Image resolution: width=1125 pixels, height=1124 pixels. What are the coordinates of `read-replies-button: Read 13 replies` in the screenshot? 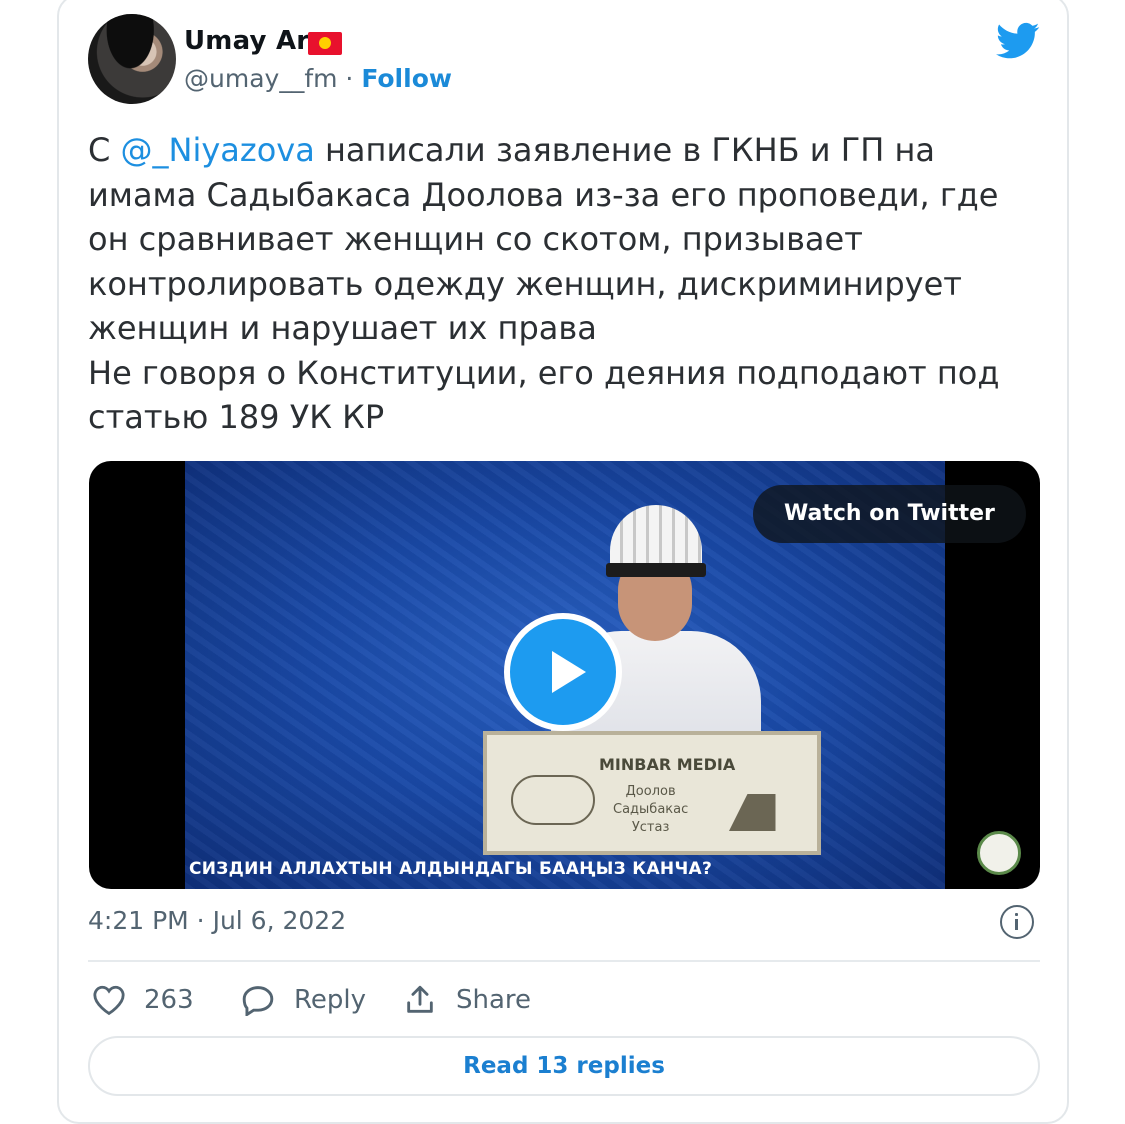 It's located at (564, 1066).